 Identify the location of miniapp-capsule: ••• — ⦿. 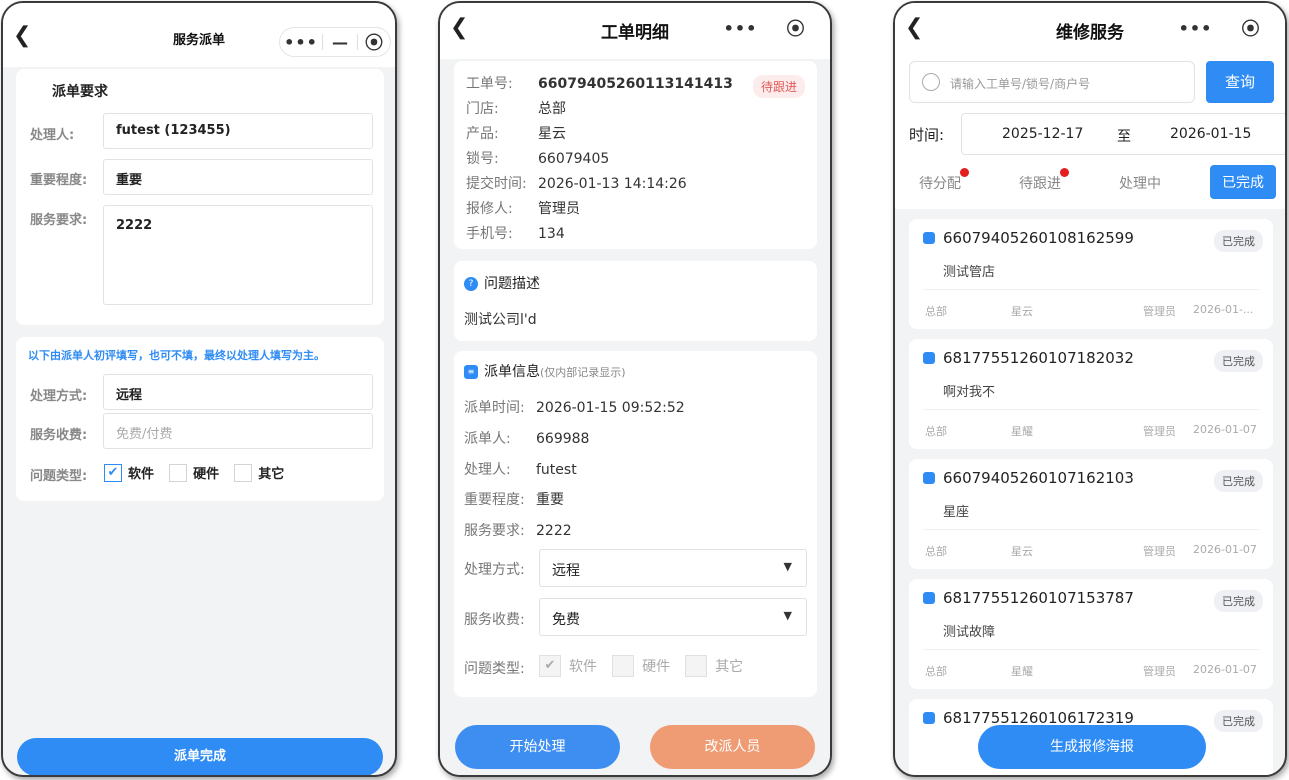
(335, 42).